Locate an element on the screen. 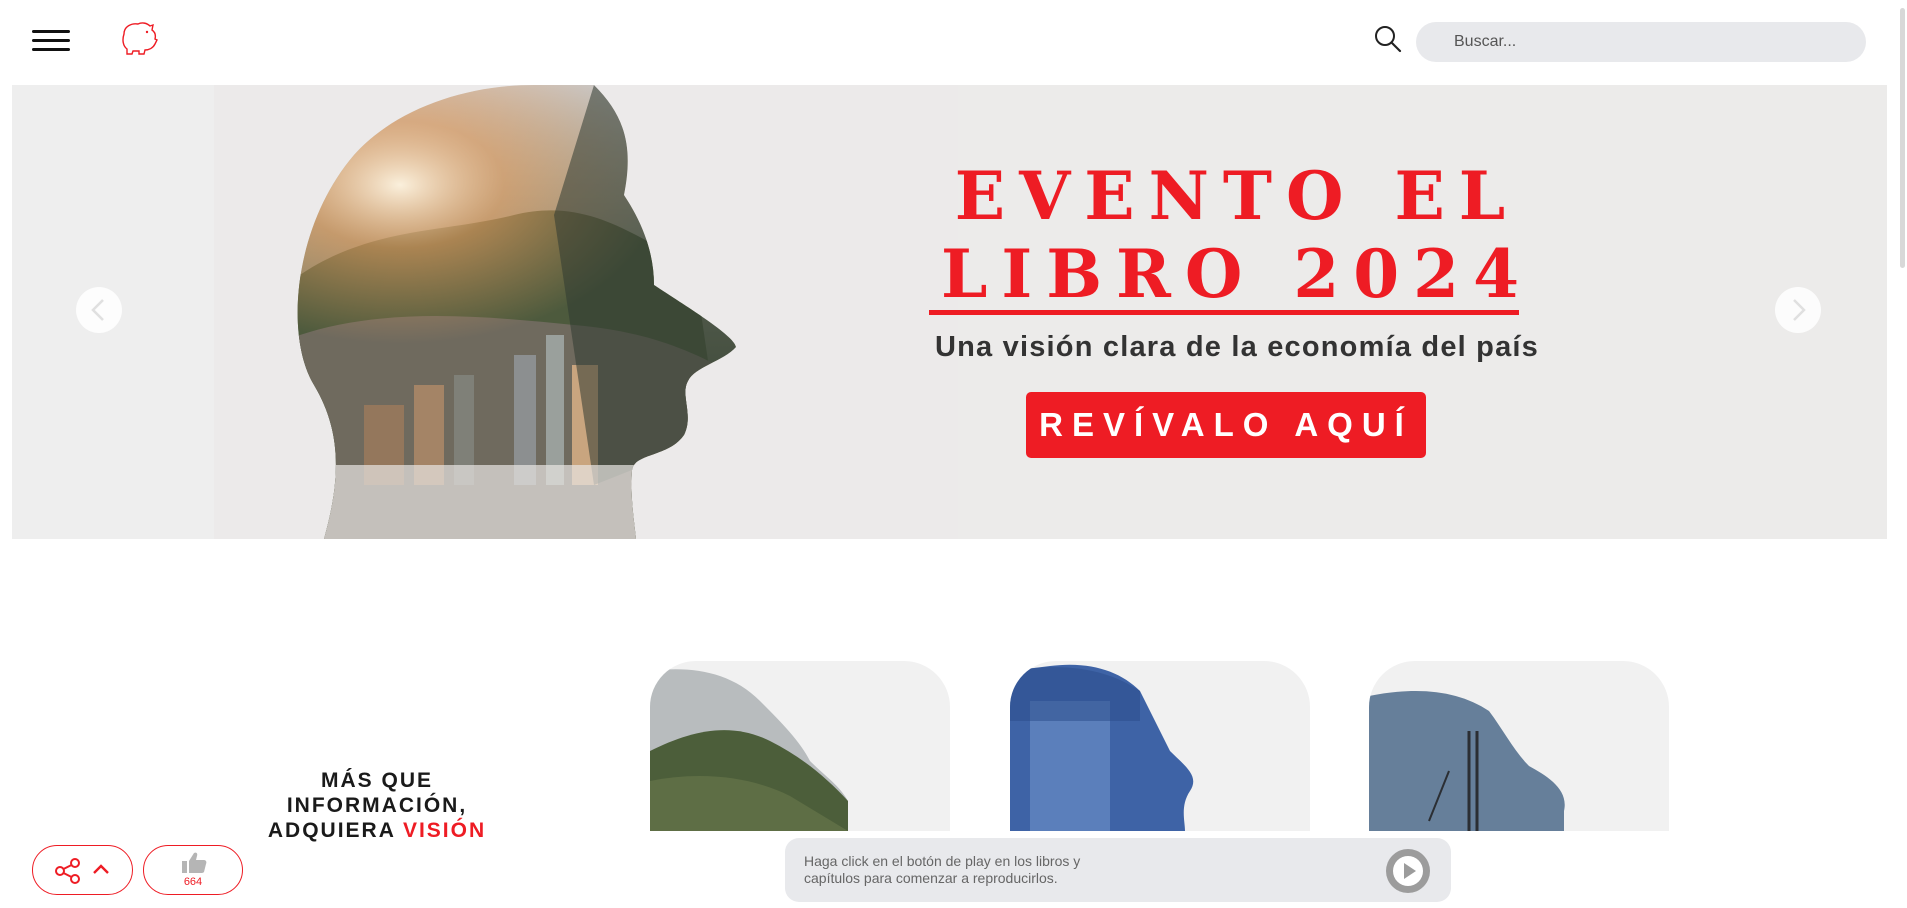 This screenshot has height=908, width=1907. section-heading-accent: VISIÓN is located at coordinates (444, 830).